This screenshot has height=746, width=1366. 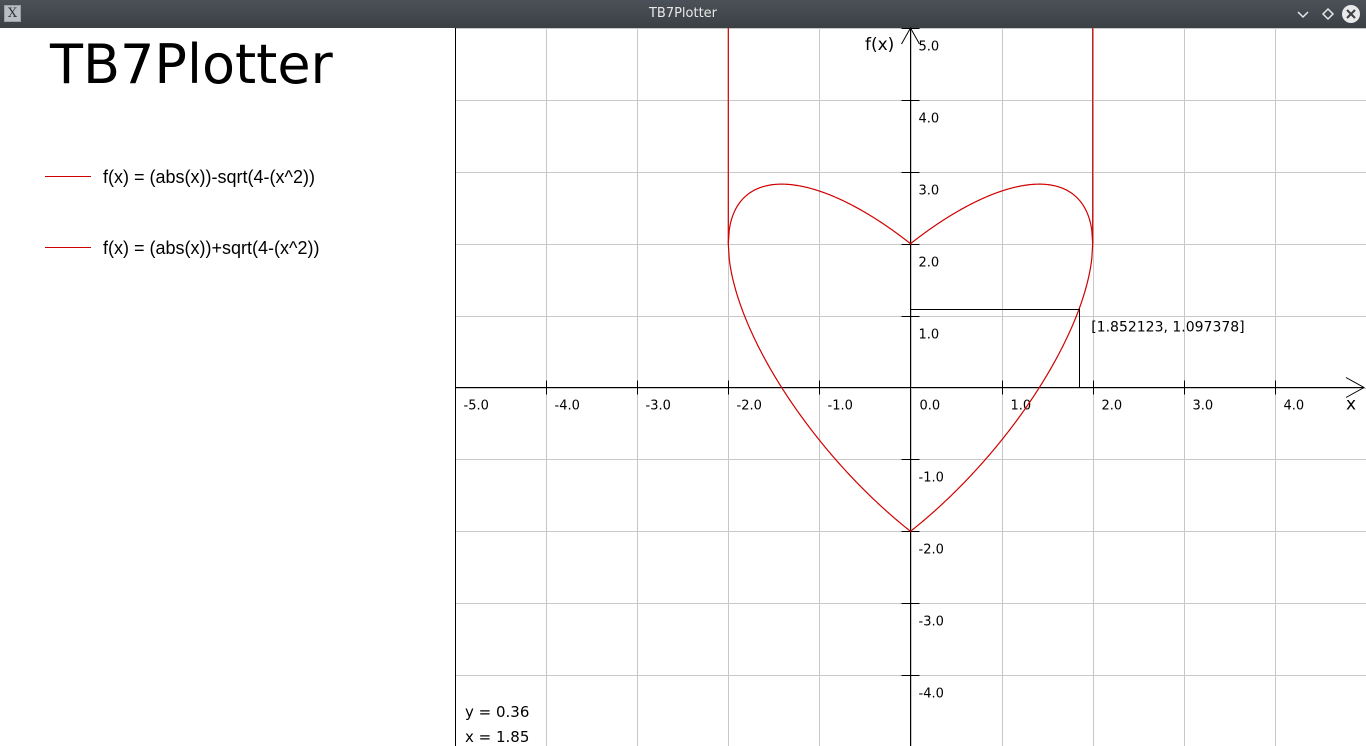 What do you see at coordinates (1167, 328) in the screenshot?
I see `marker-coordinate-label: [1.852123, 1.097378]` at bounding box center [1167, 328].